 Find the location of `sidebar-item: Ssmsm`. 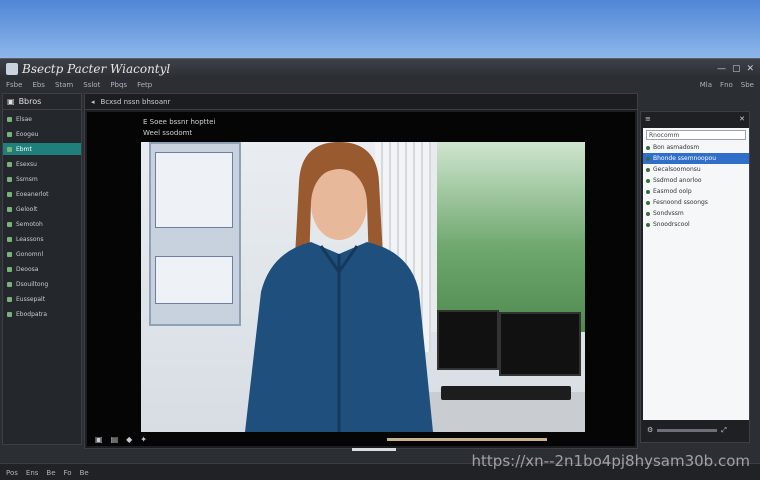

sidebar-item: Ssmsm is located at coordinates (42, 179).